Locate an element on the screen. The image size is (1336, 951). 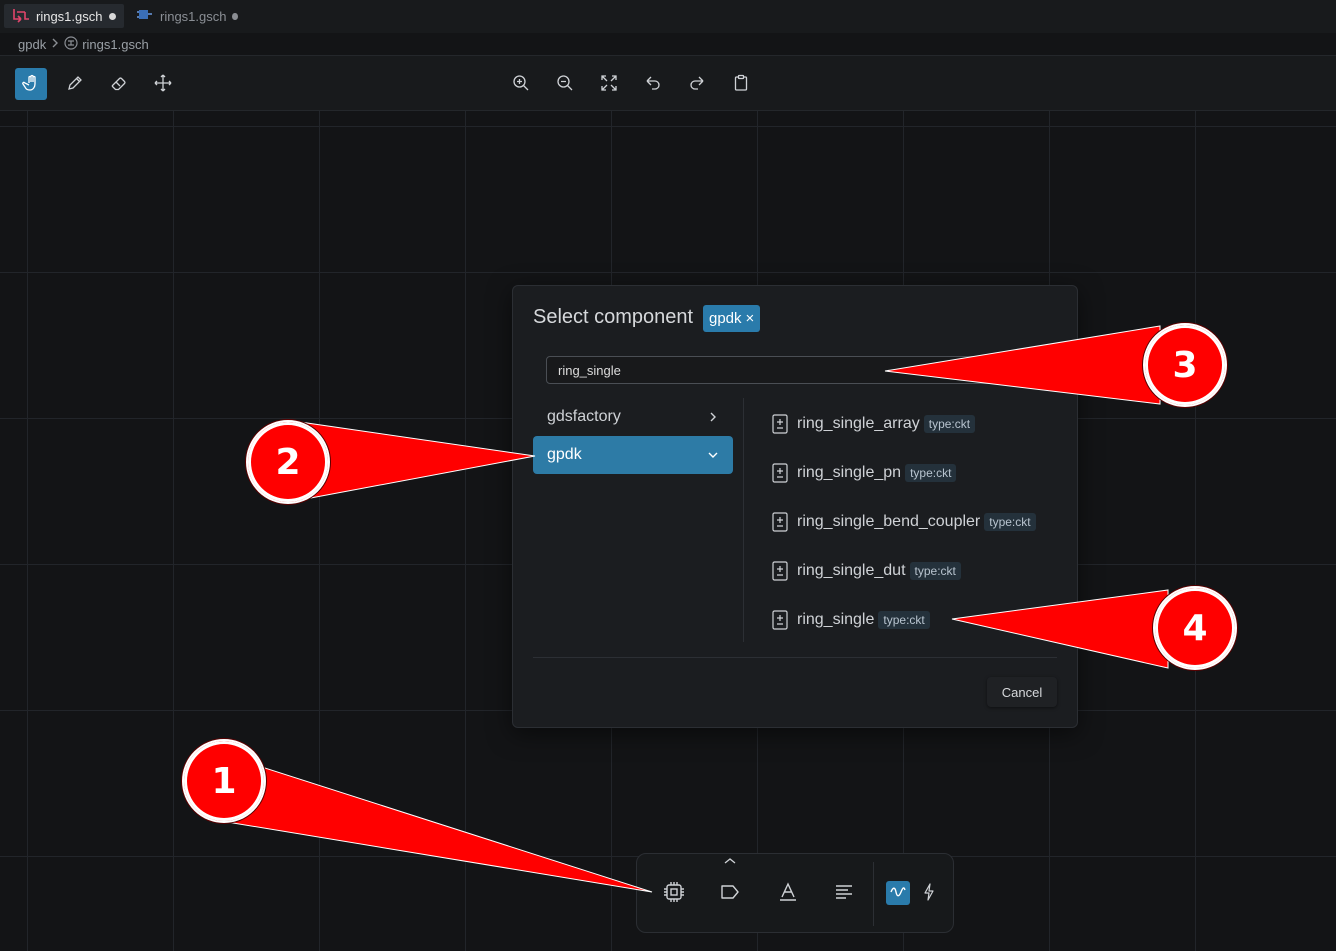
zoom-out-button is located at coordinates (565, 84).